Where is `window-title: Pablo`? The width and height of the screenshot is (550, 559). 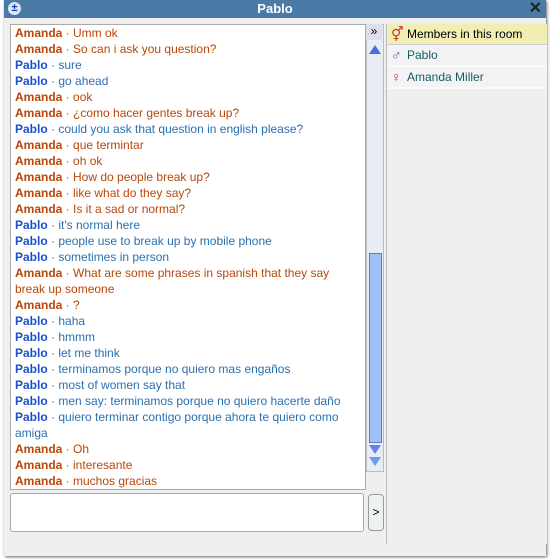 window-title: Pablo is located at coordinates (275, 8).